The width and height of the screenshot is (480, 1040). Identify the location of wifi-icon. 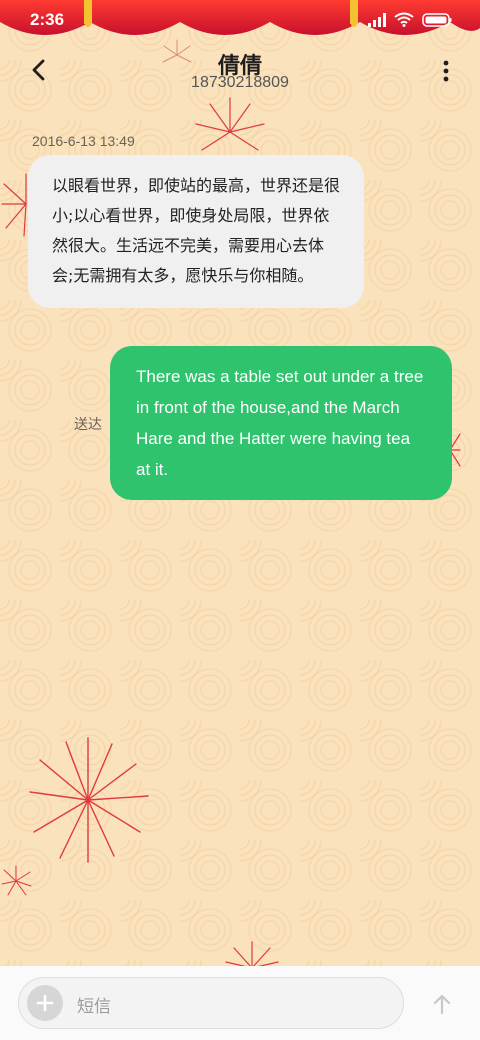
(404, 19).